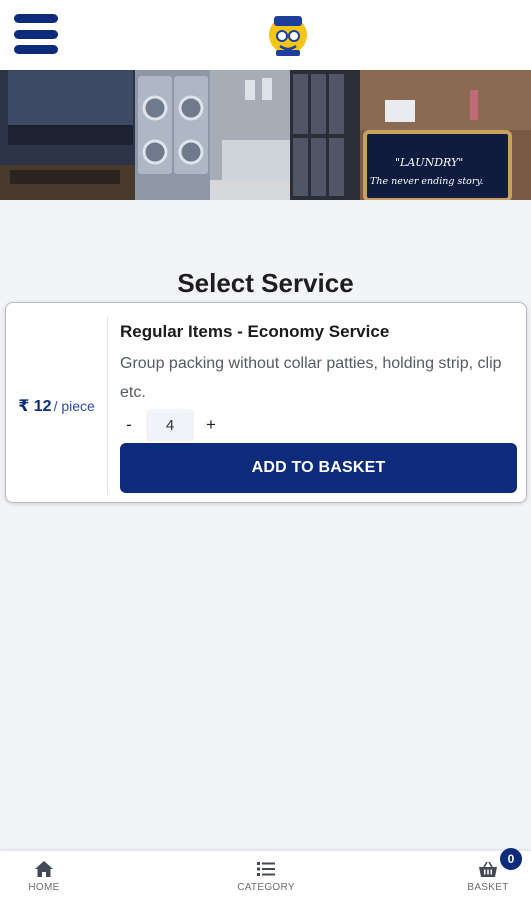 This screenshot has height=900, width=531. I want to click on list-icon, so click(266, 868).